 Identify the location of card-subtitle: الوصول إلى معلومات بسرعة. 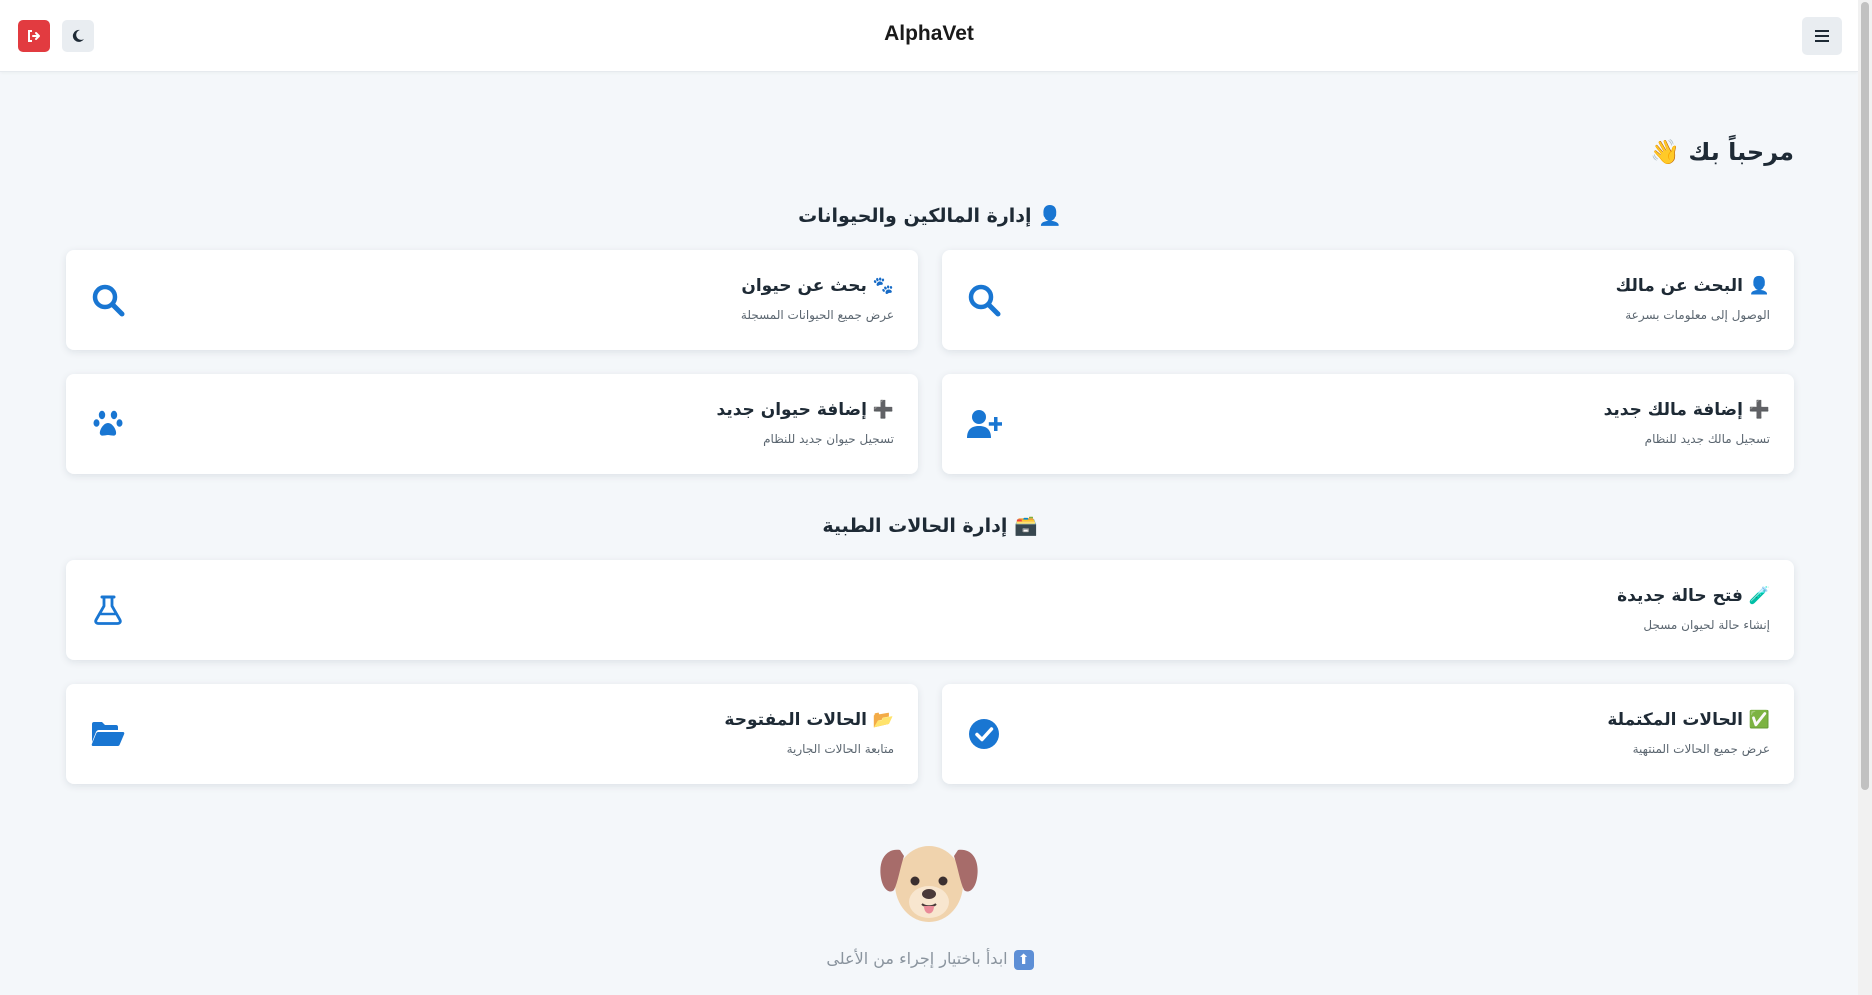
(1697, 315).